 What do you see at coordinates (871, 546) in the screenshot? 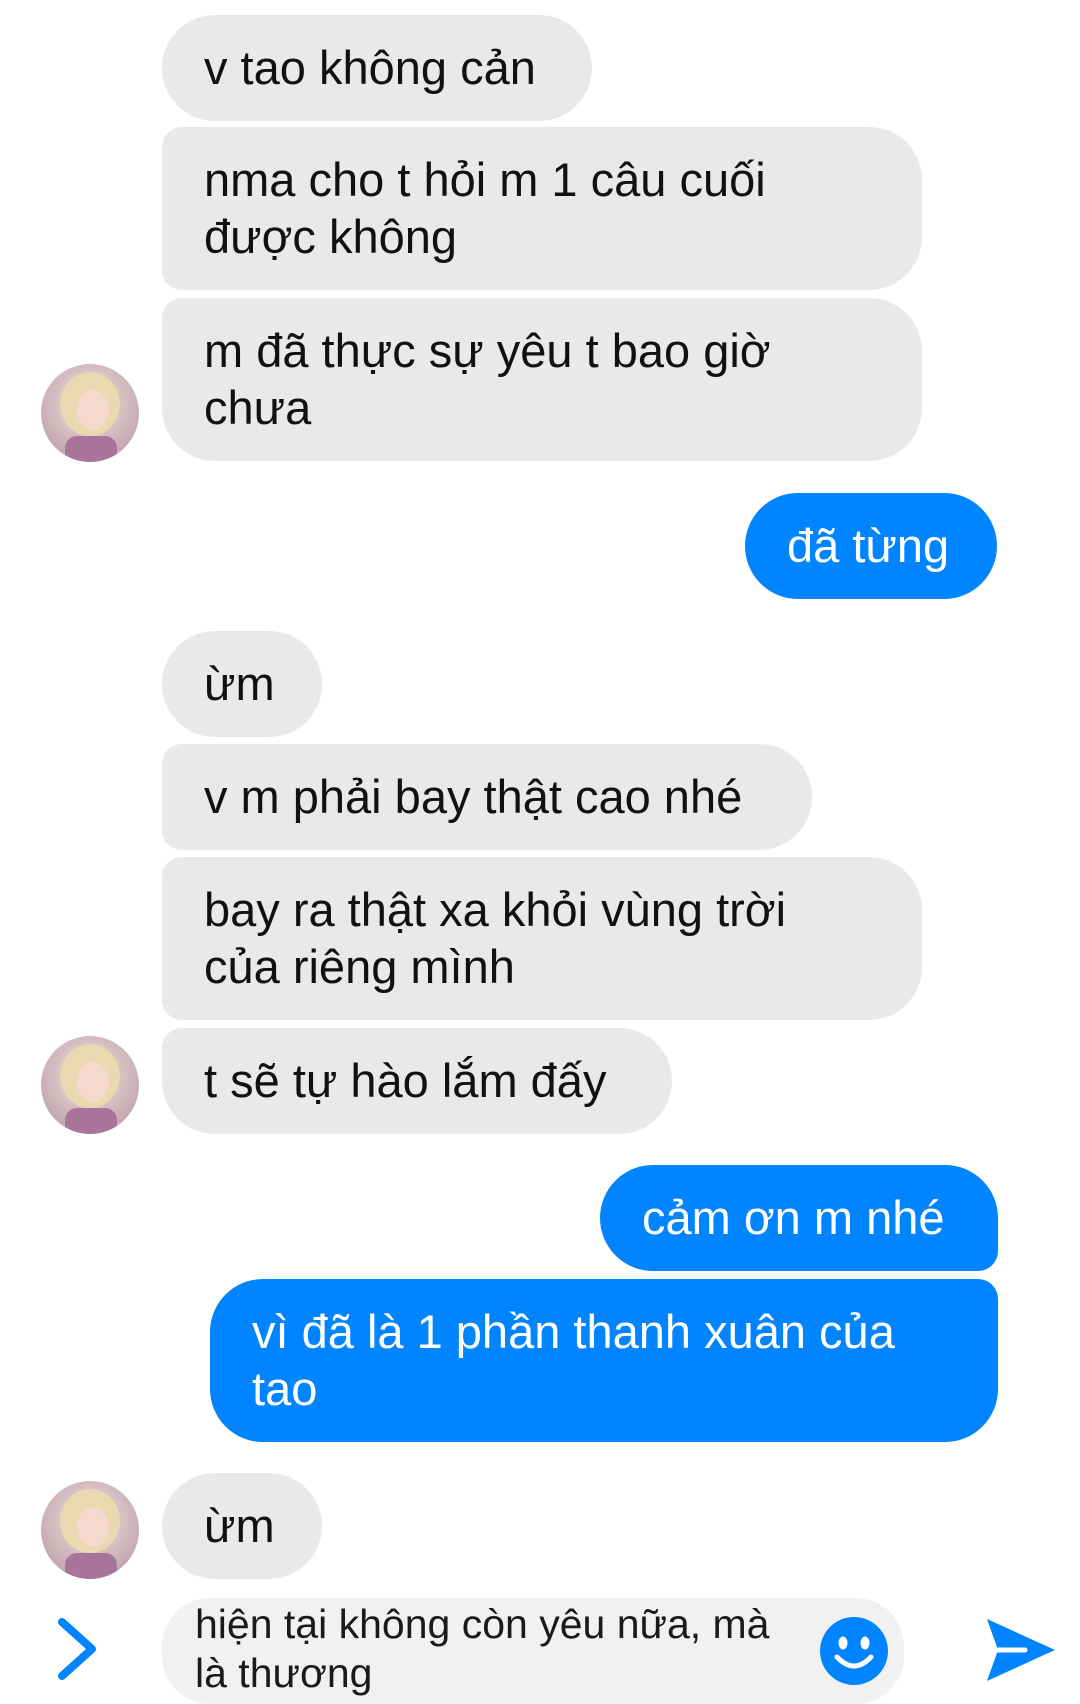
I see `message-bubble-outgoing: đã từng` at bounding box center [871, 546].